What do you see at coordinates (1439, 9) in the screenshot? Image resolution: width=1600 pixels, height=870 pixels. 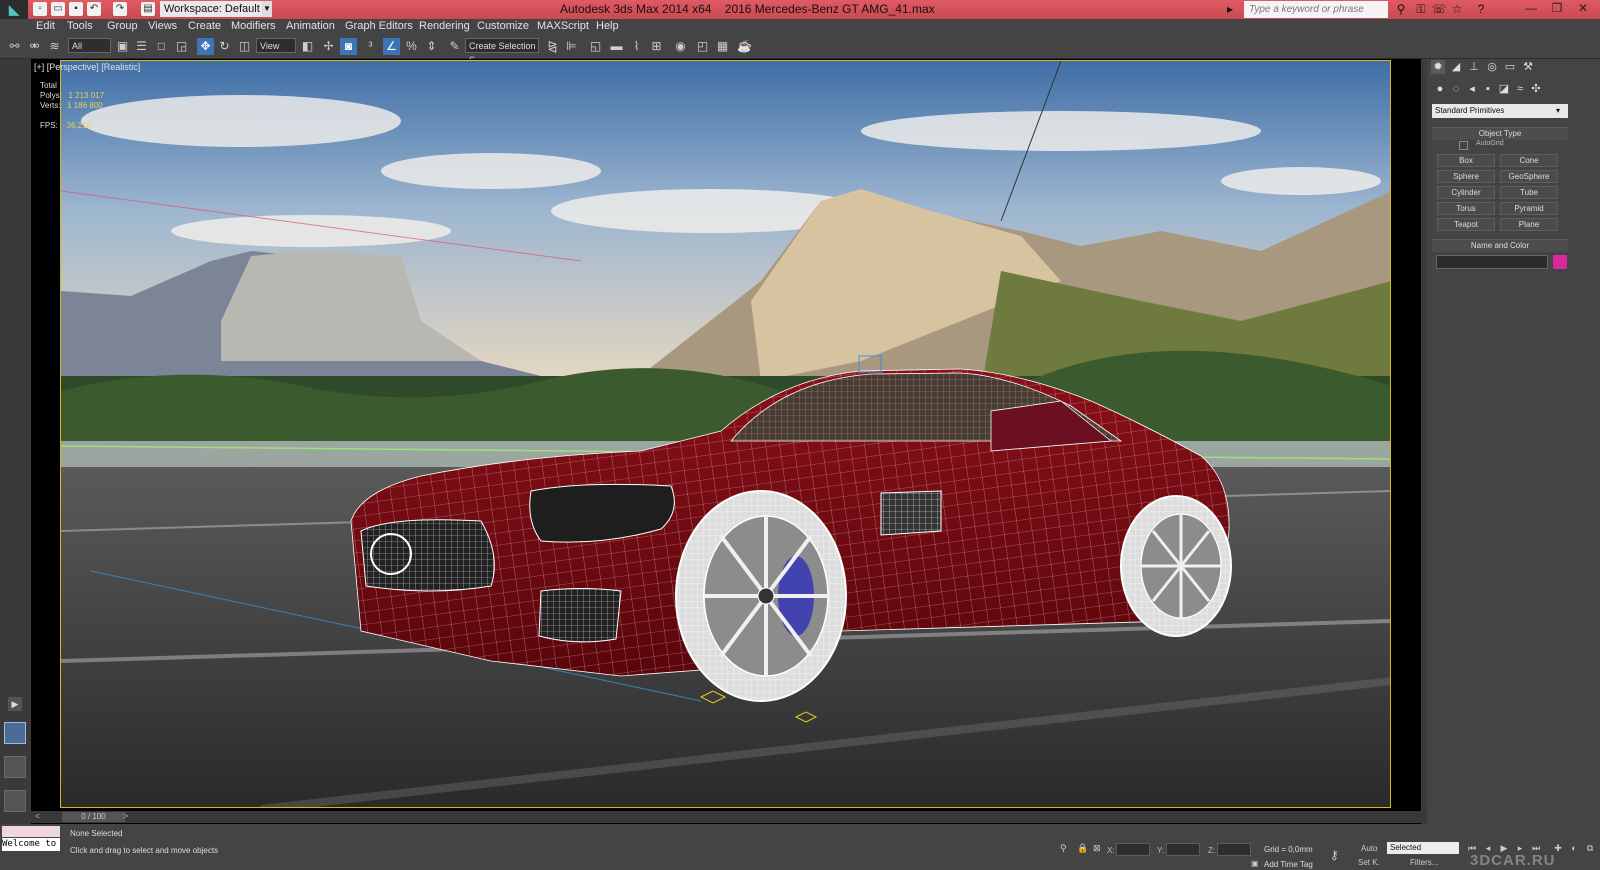 I see `communication-center-icon: ☏` at bounding box center [1439, 9].